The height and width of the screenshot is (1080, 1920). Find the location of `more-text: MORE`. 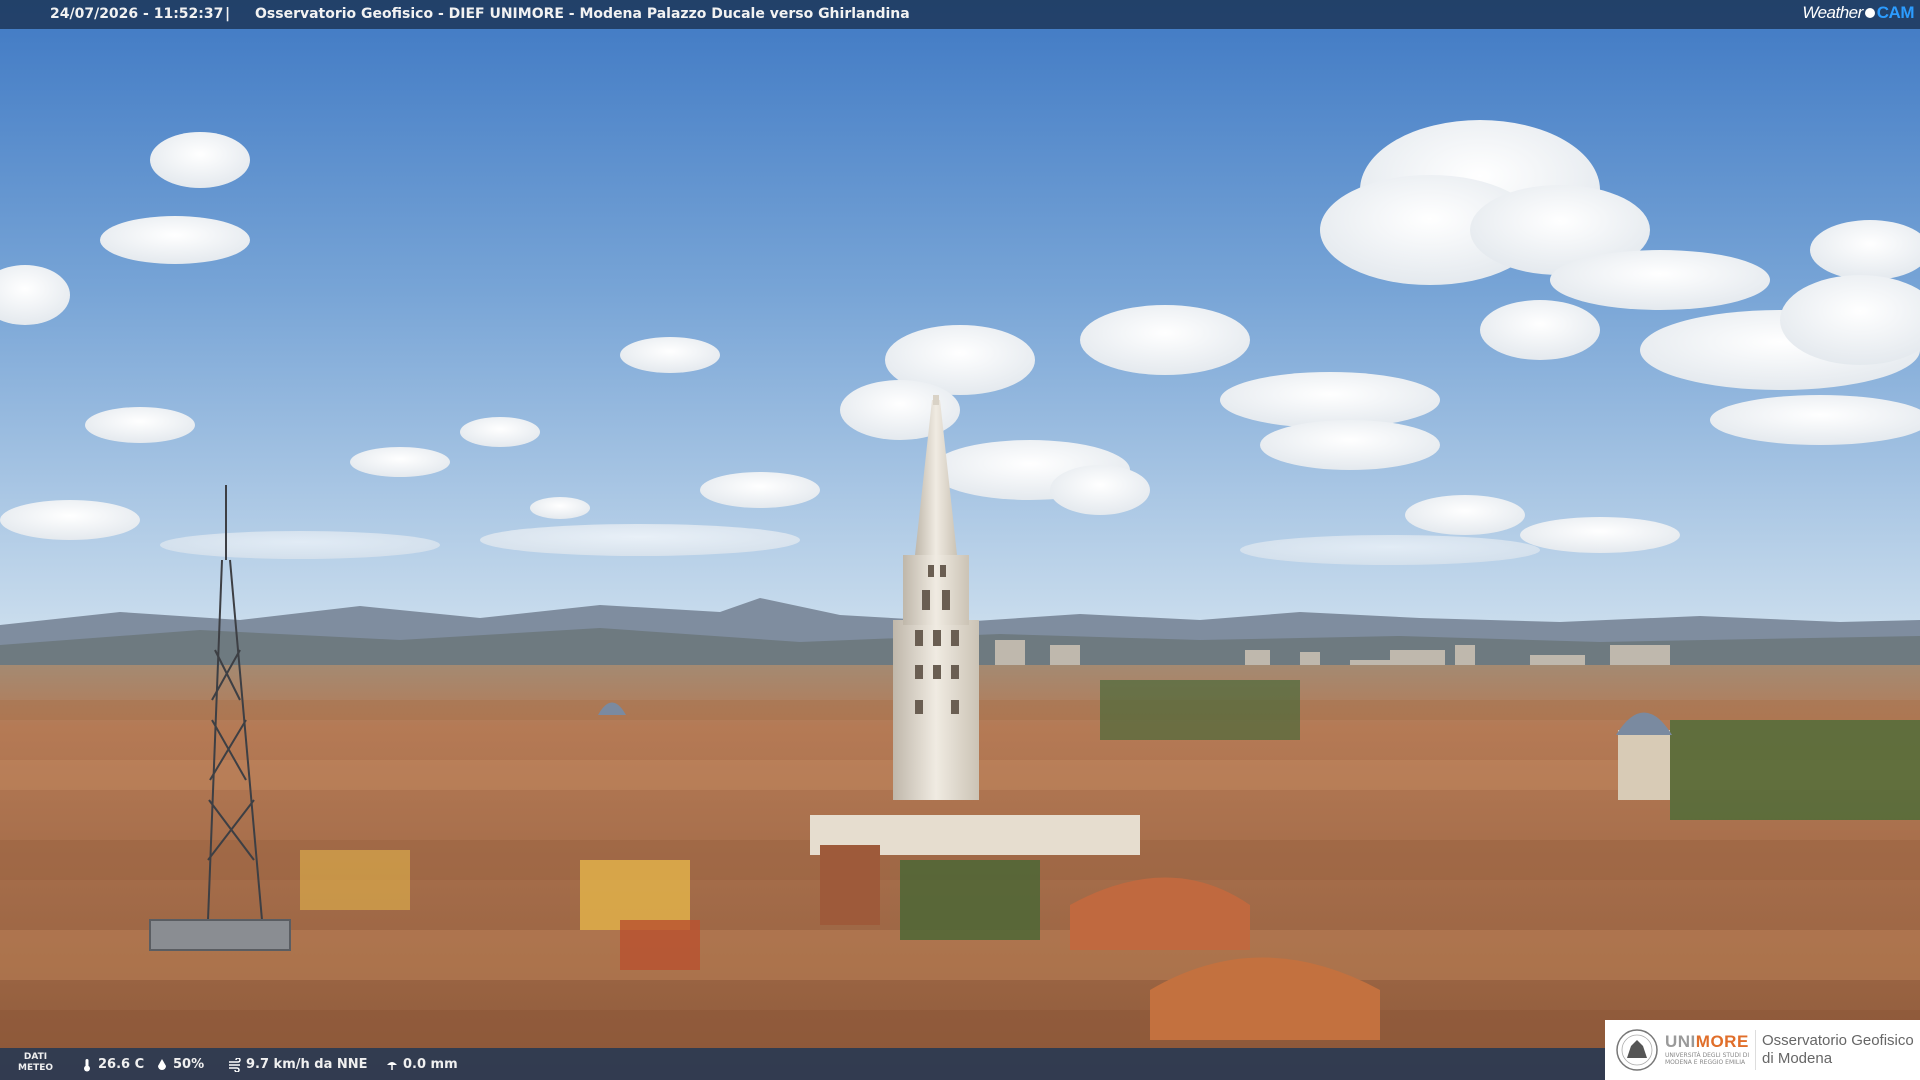

more-text: MORE is located at coordinates (1722, 1041).